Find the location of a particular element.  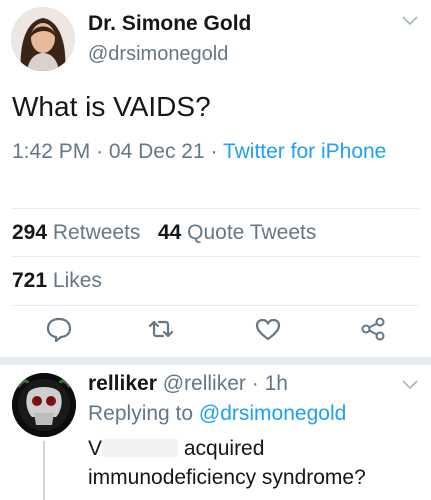

tweet-text: What is VAIDS? is located at coordinates (111, 106).